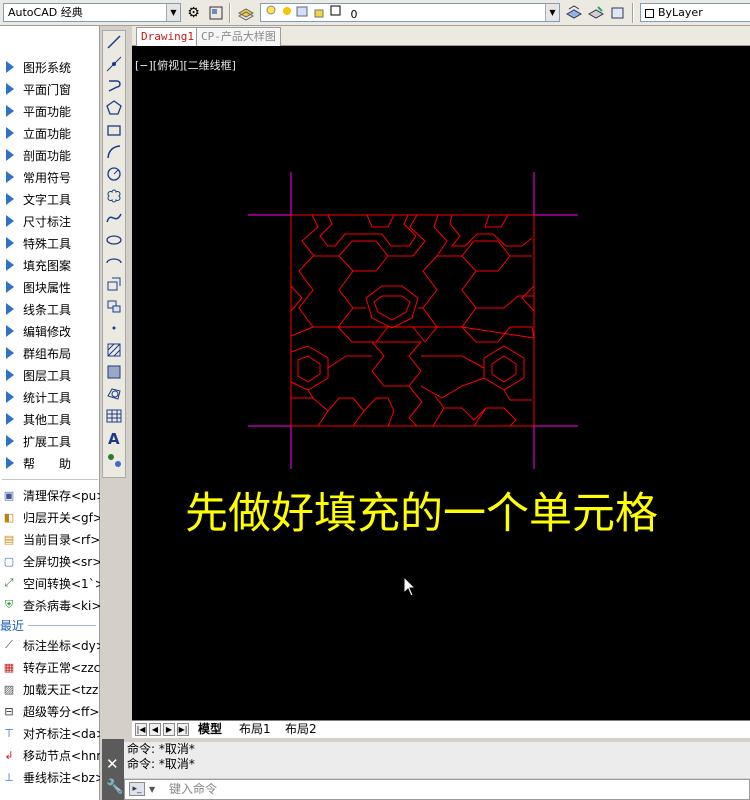  Describe the element at coordinates (50, 397) in the screenshot. I see `palette-menu-item: 统计工具` at that location.